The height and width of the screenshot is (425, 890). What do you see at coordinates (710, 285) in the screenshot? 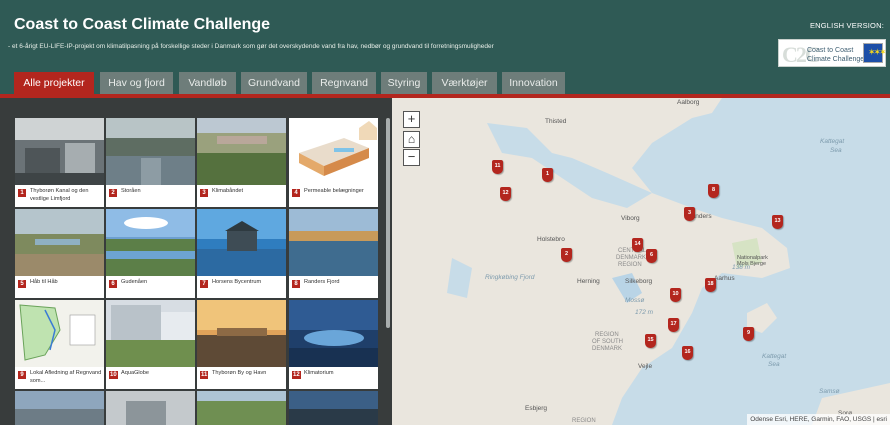
I see `map-pin: 18` at bounding box center [710, 285].